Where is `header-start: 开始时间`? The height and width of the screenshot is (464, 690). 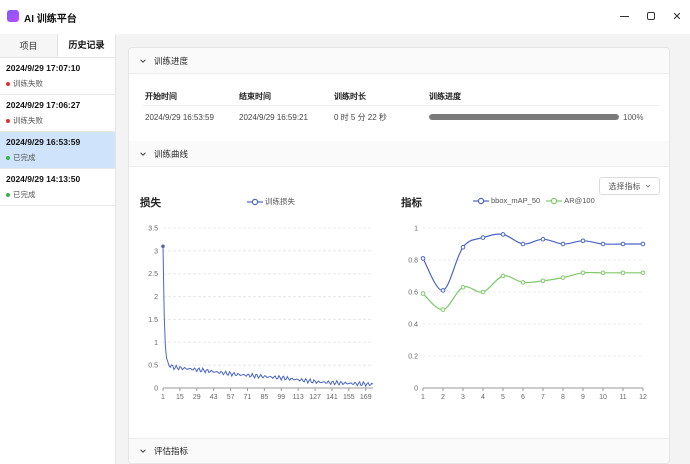
header-start: 开始时间 is located at coordinates (161, 96).